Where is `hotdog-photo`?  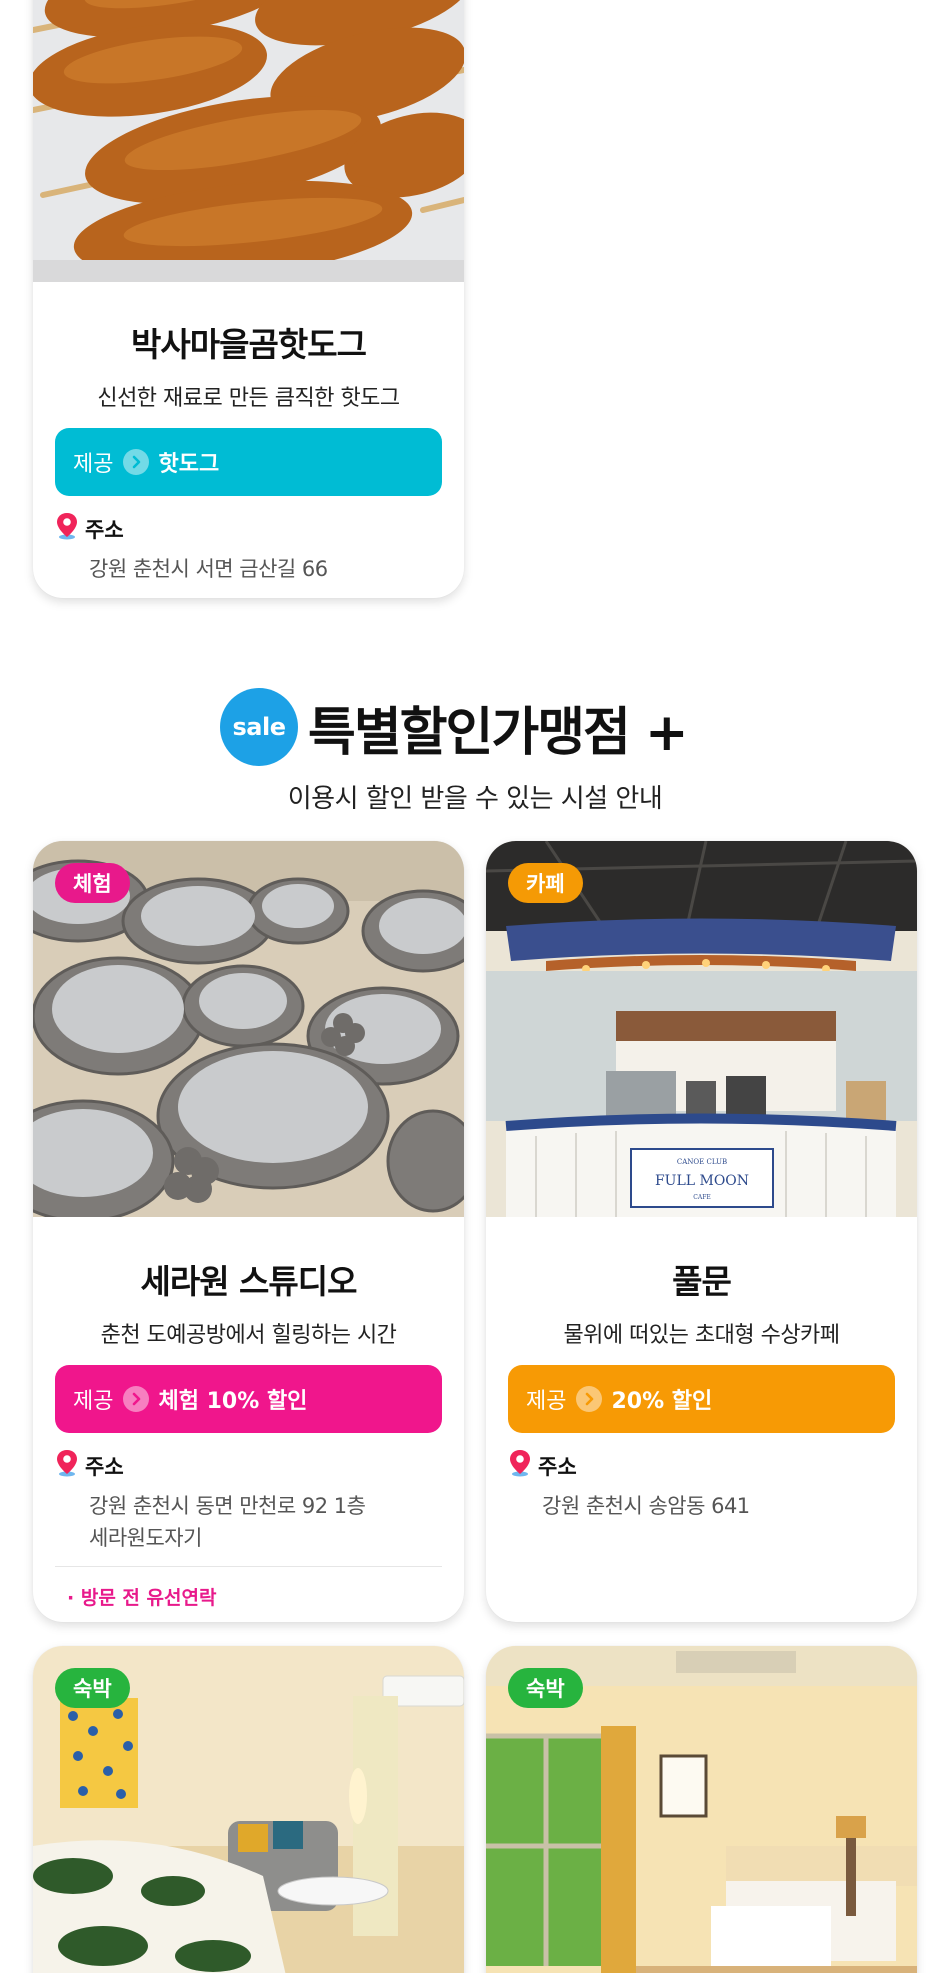 hotdog-photo is located at coordinates (248, 141).